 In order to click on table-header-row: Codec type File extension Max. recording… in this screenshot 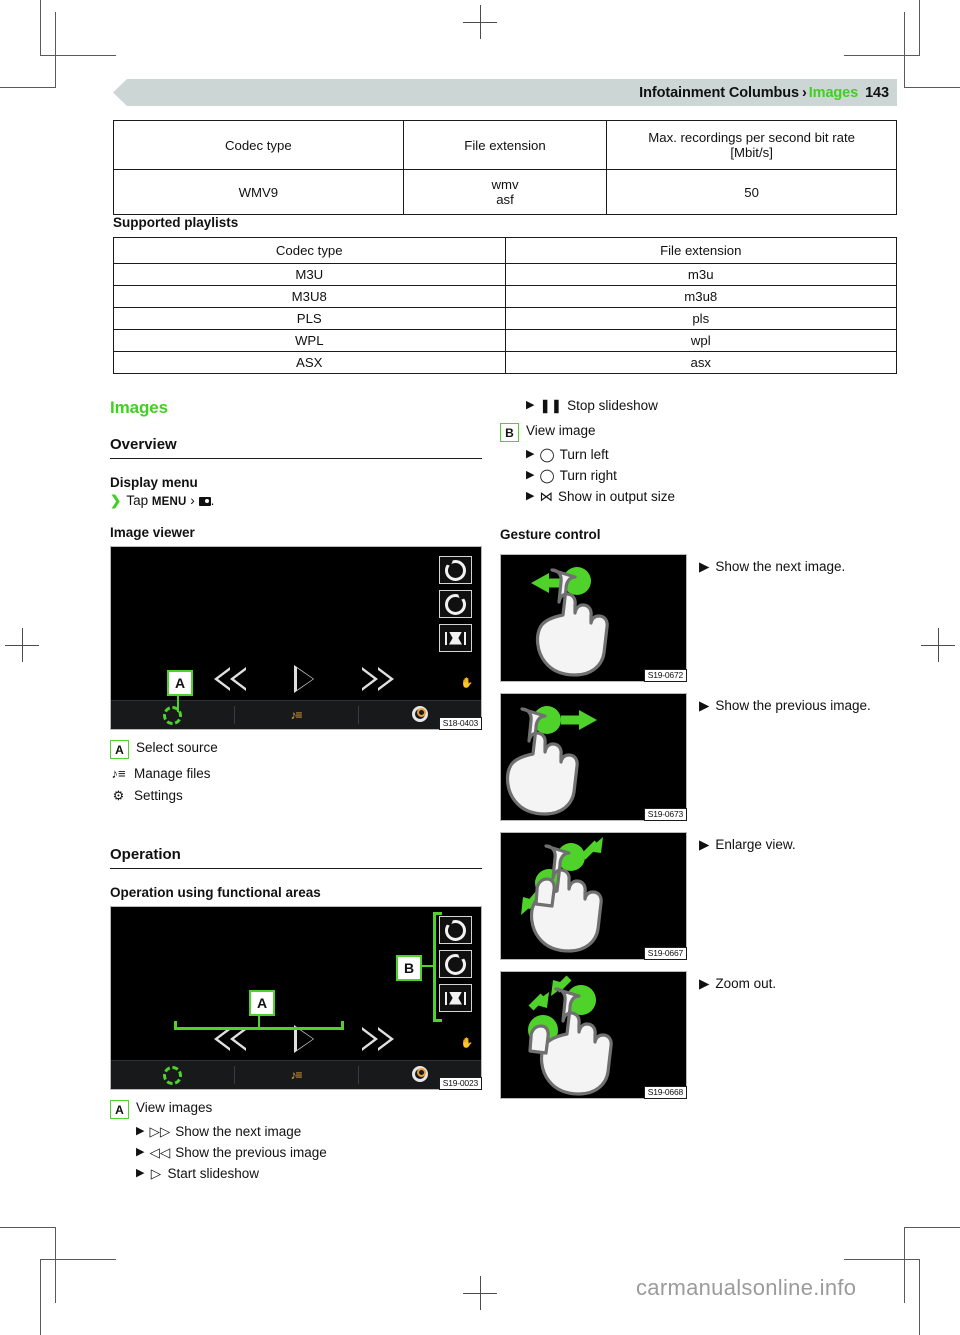, I will do `click(505, 145)`.